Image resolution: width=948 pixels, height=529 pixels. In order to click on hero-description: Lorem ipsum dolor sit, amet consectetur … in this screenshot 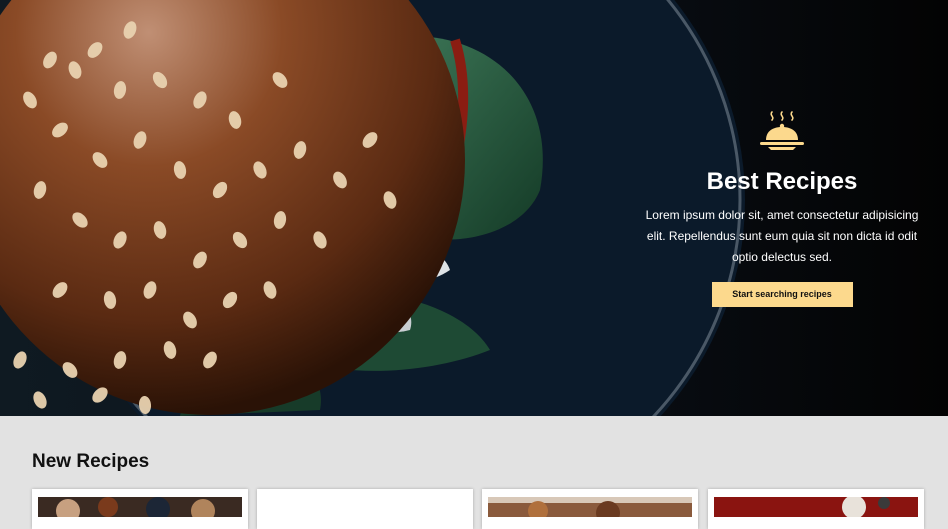, I will do `click(782, 236)`.